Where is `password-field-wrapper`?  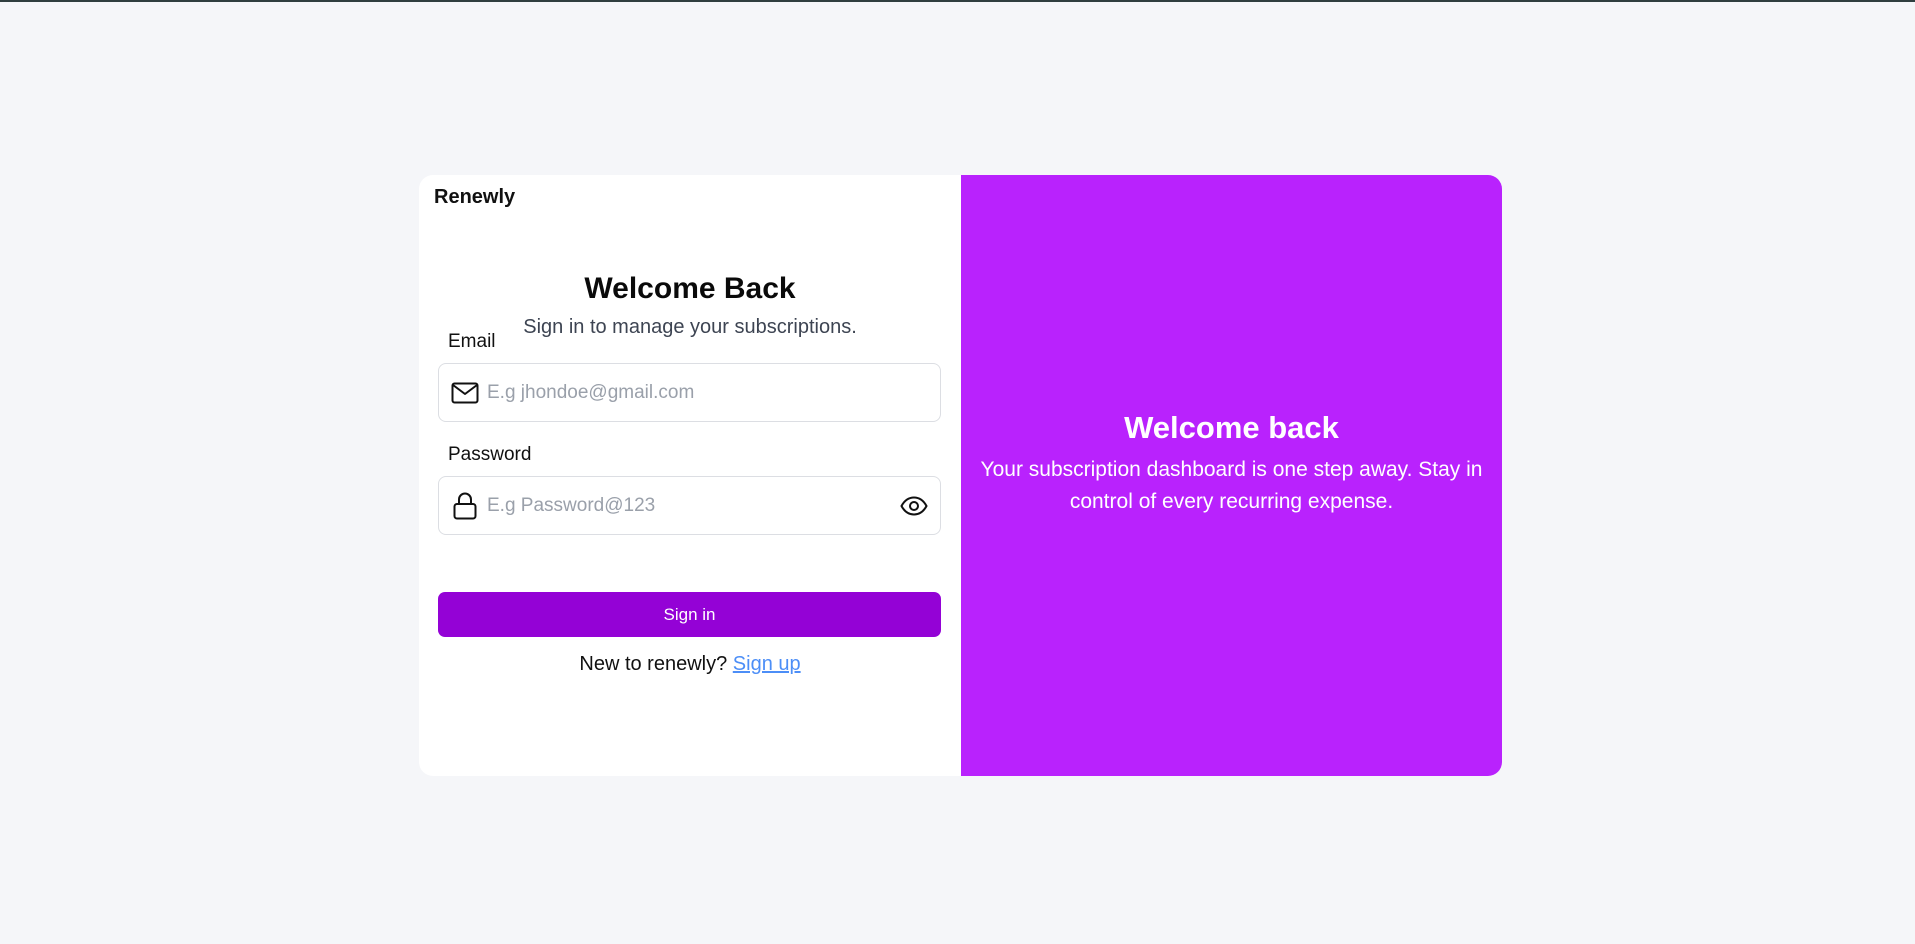
password-field-wrapper is located at coordinates (689, 505).